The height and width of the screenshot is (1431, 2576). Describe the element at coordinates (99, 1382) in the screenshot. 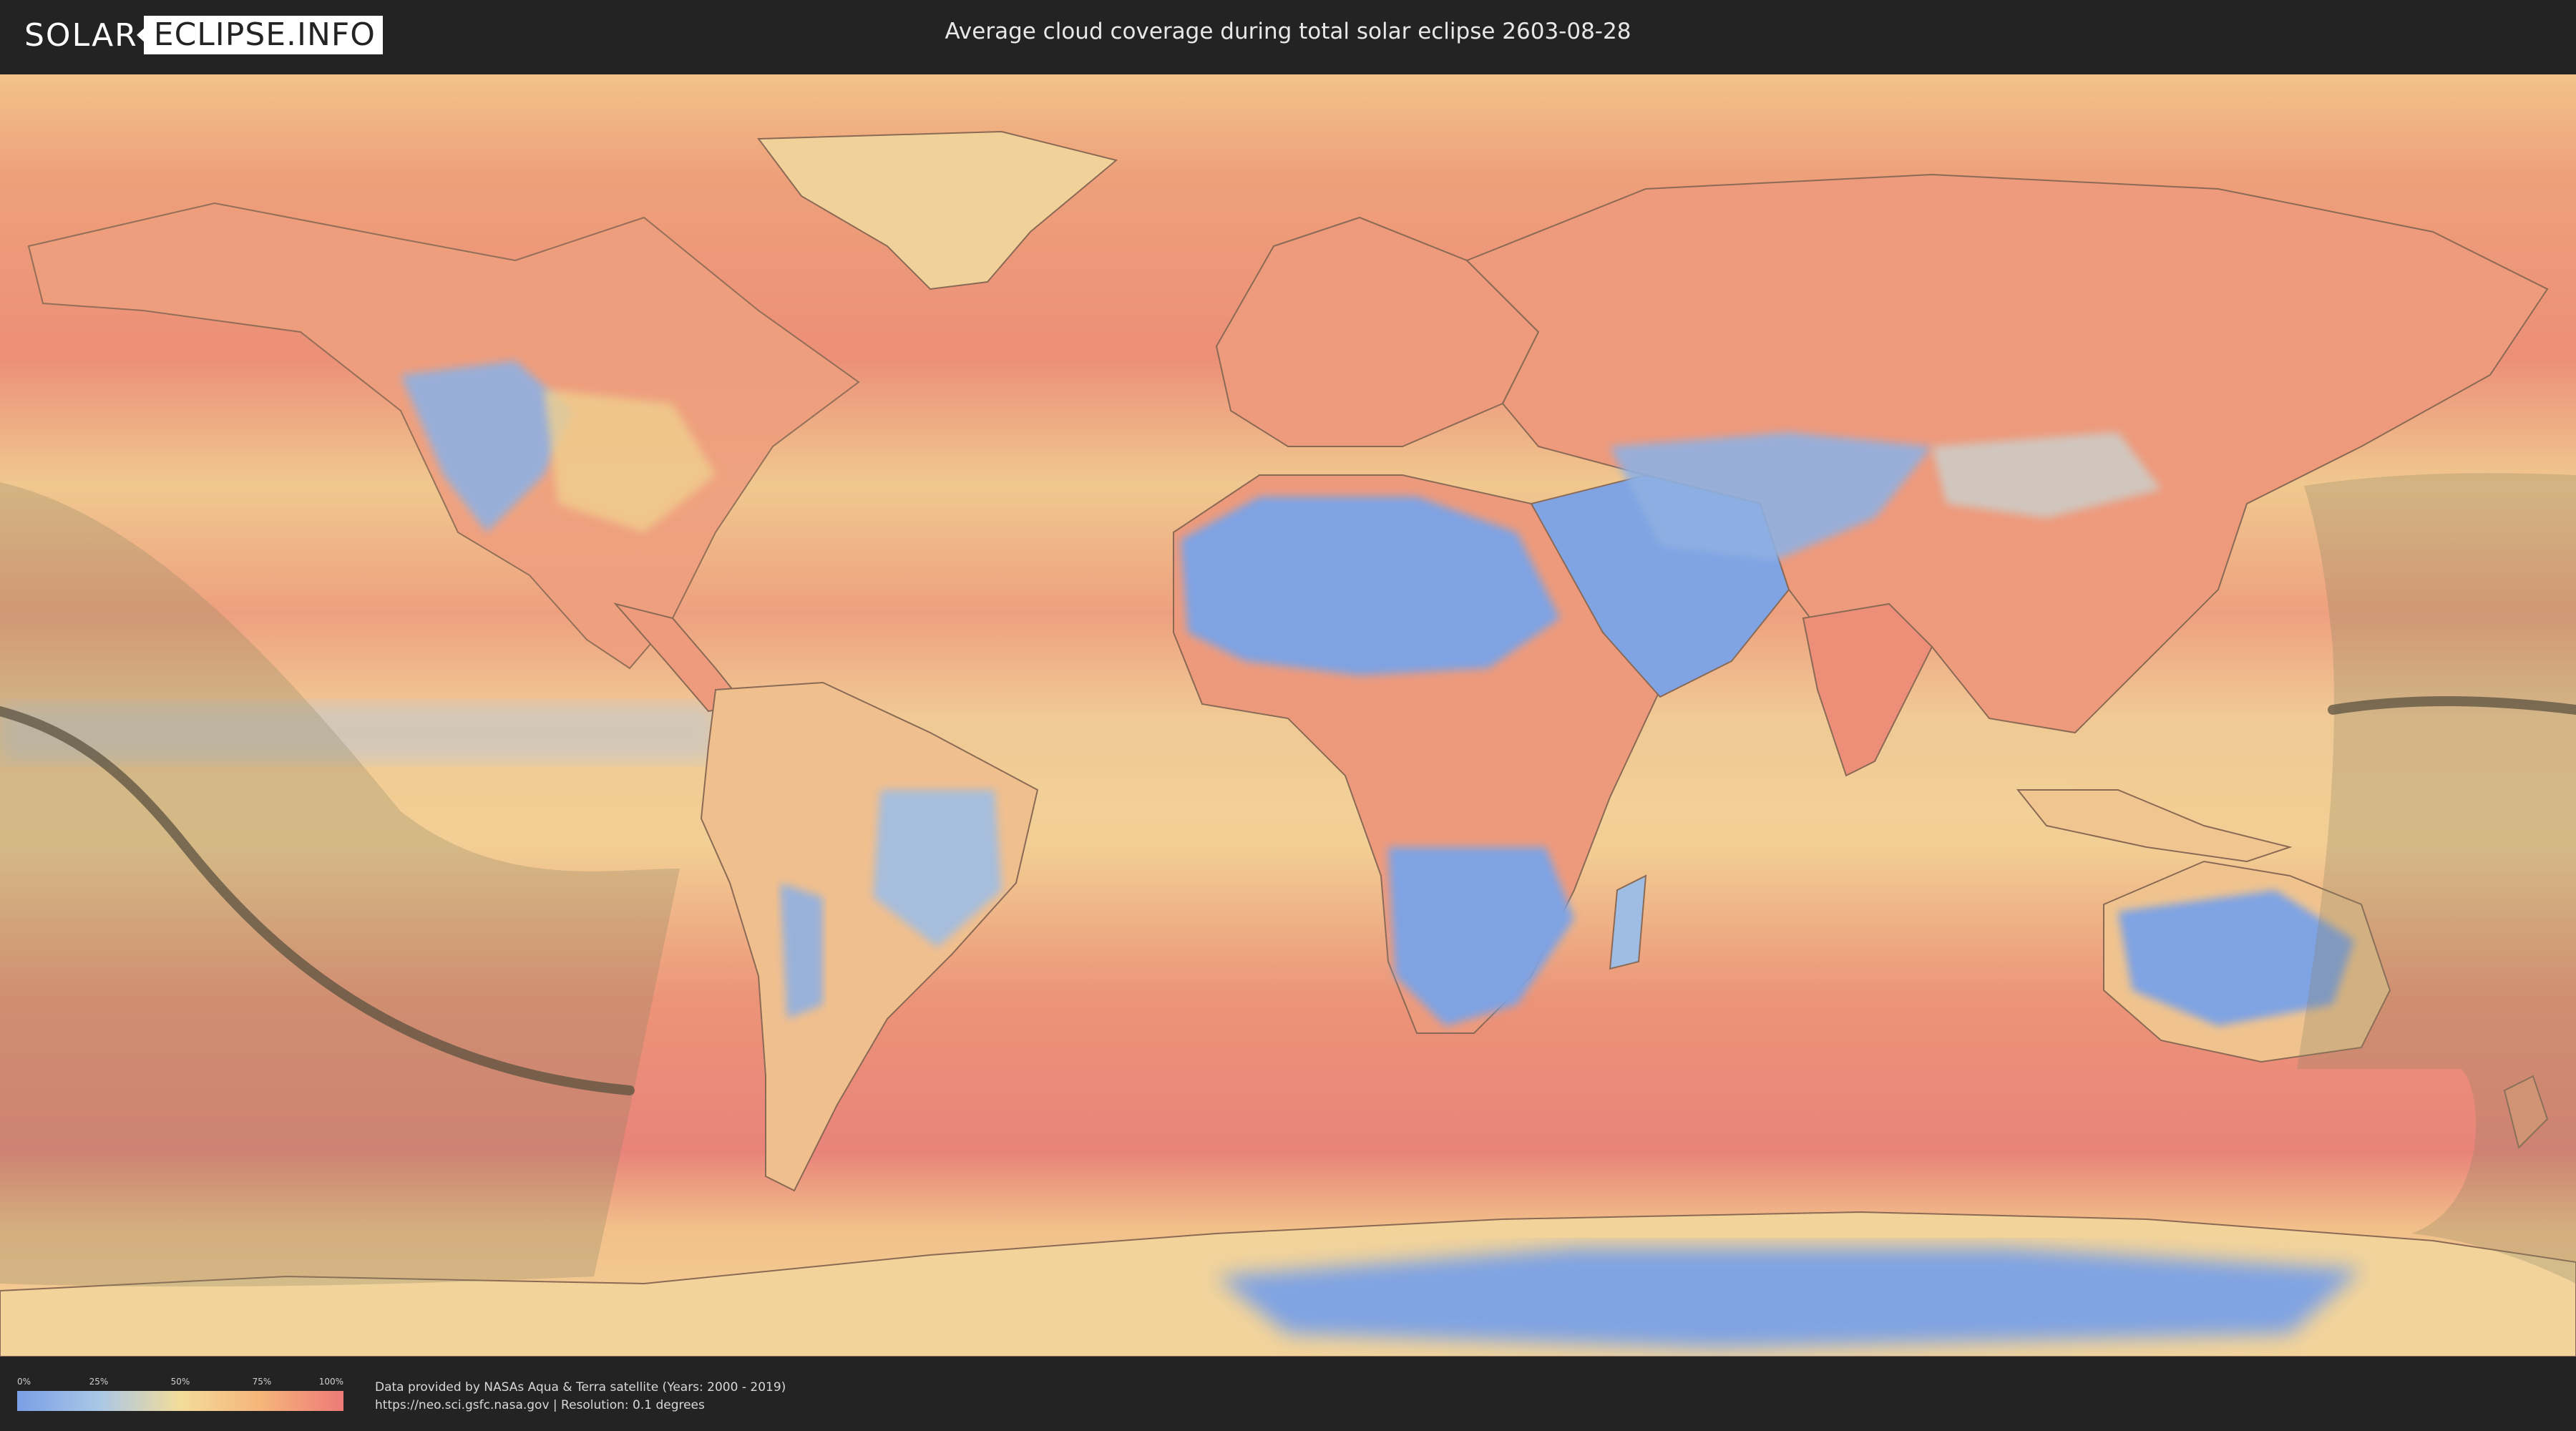

I see `legend-tick-25: 25%` at that location.